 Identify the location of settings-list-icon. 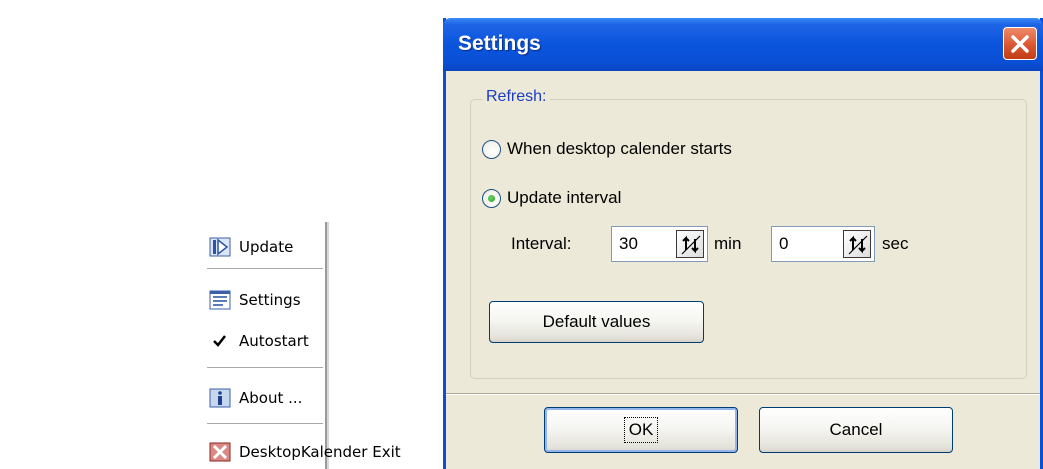
(220, 300).